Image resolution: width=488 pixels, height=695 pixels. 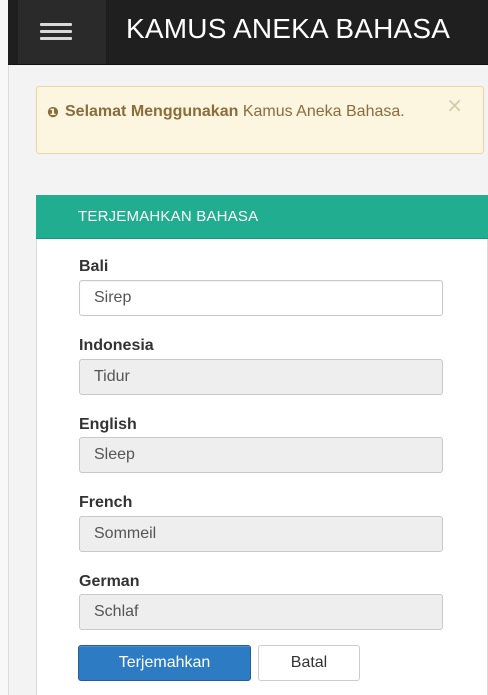 What do you see at coordinates (262, 217) in the screenshot?
I see `panel-title: TERJEMAHKAN BAHASA` at bounding box center [262, 217].